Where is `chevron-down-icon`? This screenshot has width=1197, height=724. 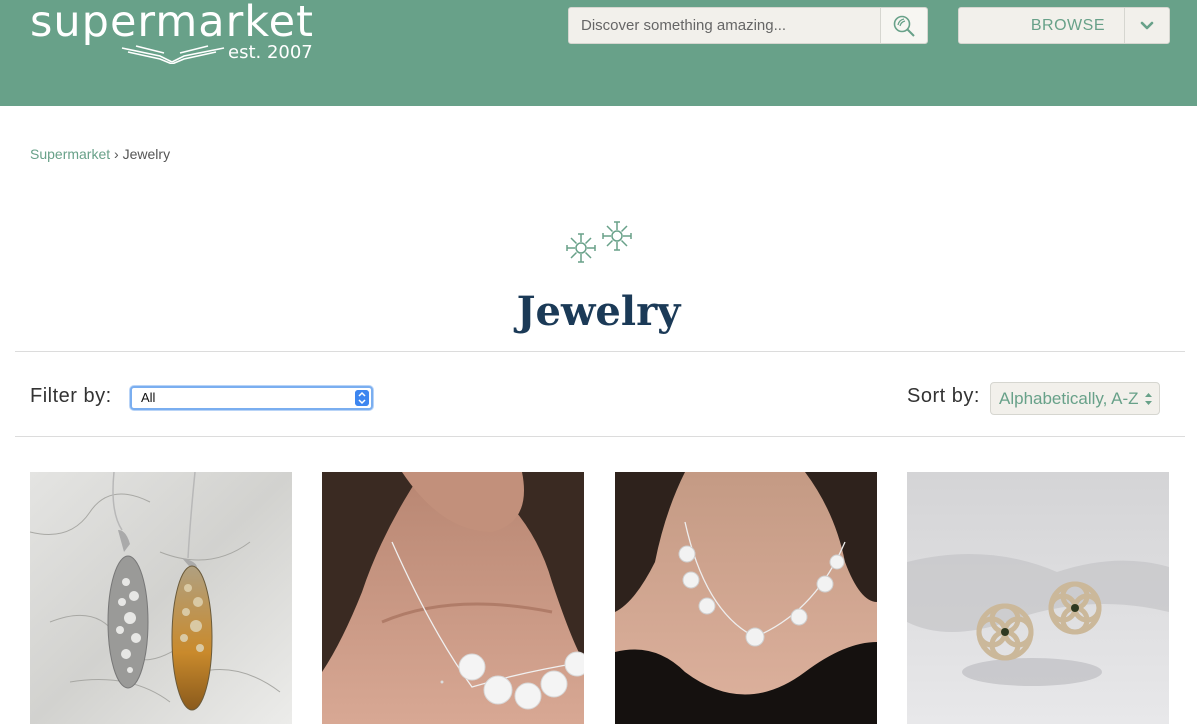 chevron-down-icon is located at coordinates (1147, 25).